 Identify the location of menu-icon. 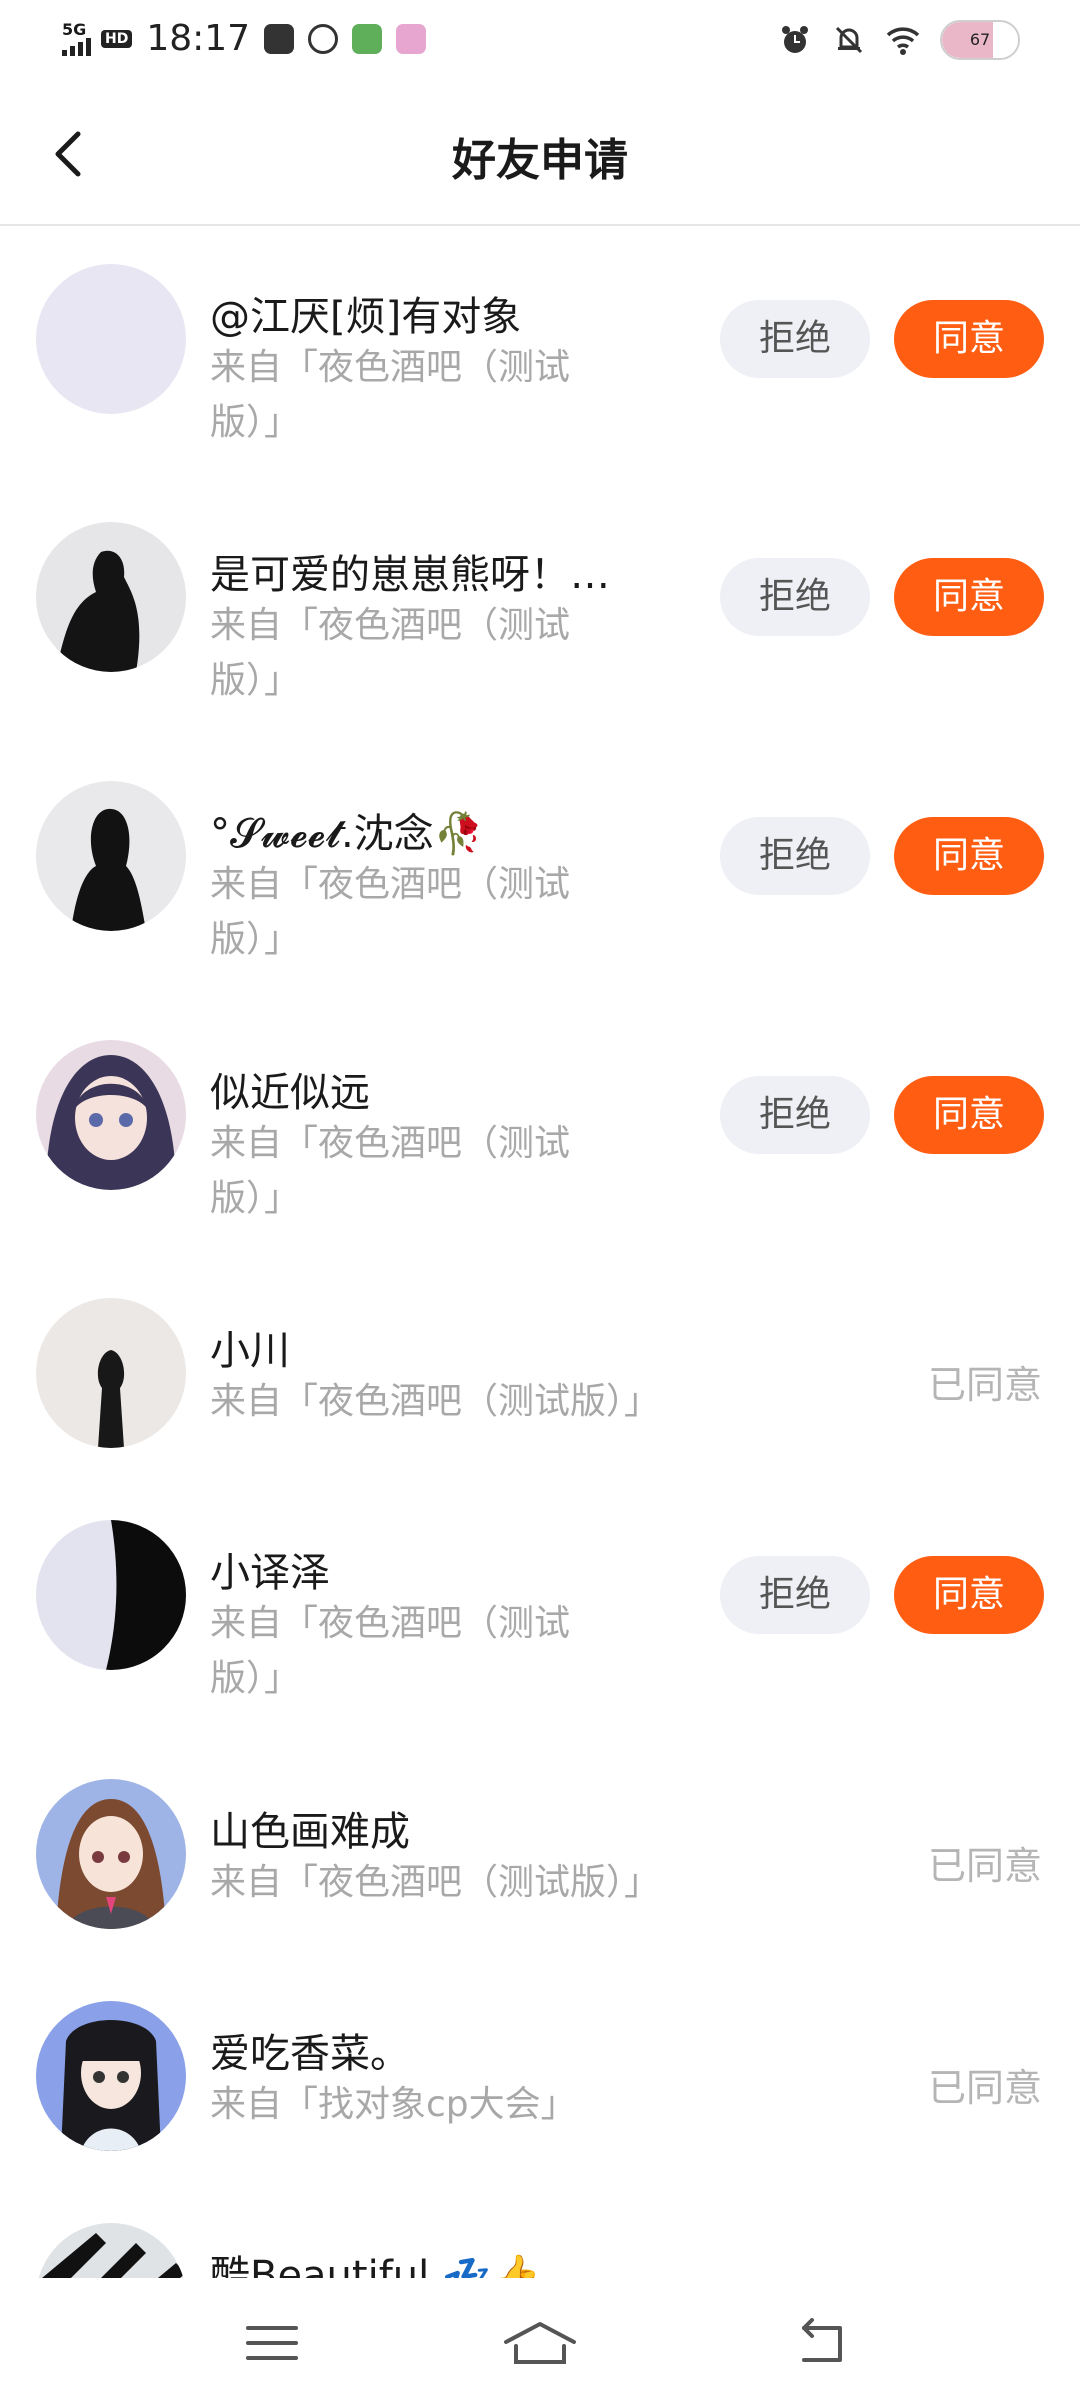
(272, 2343).